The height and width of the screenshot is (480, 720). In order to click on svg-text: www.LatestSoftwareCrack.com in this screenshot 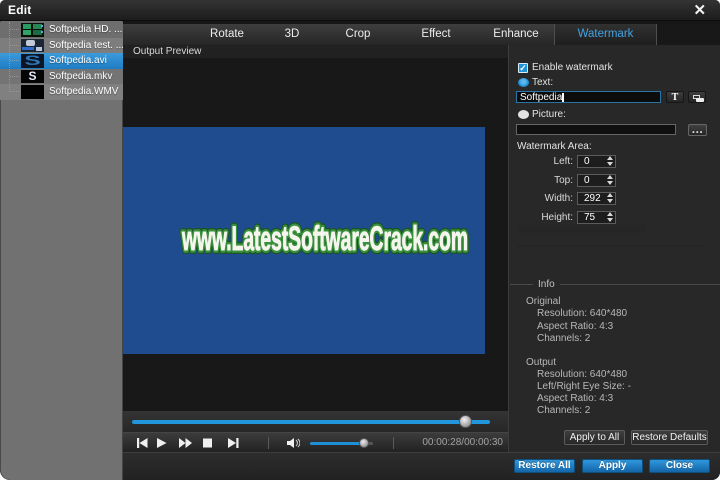, I will do `click(324, 239)`.